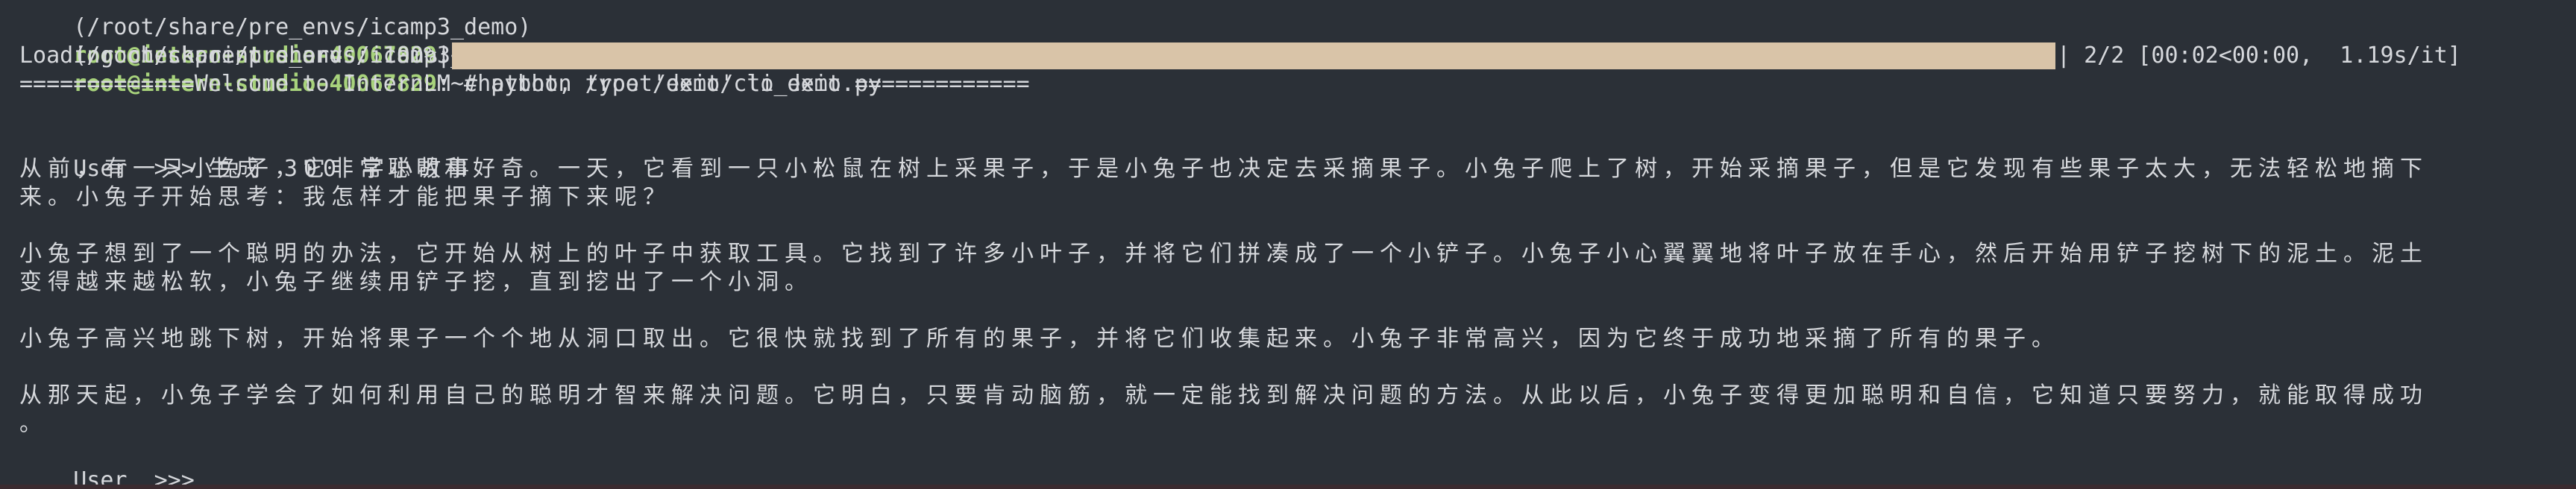 The height and width of the screenshot is (489, 2576). I want to click on progress-bar-fill, so click(1253, 55).